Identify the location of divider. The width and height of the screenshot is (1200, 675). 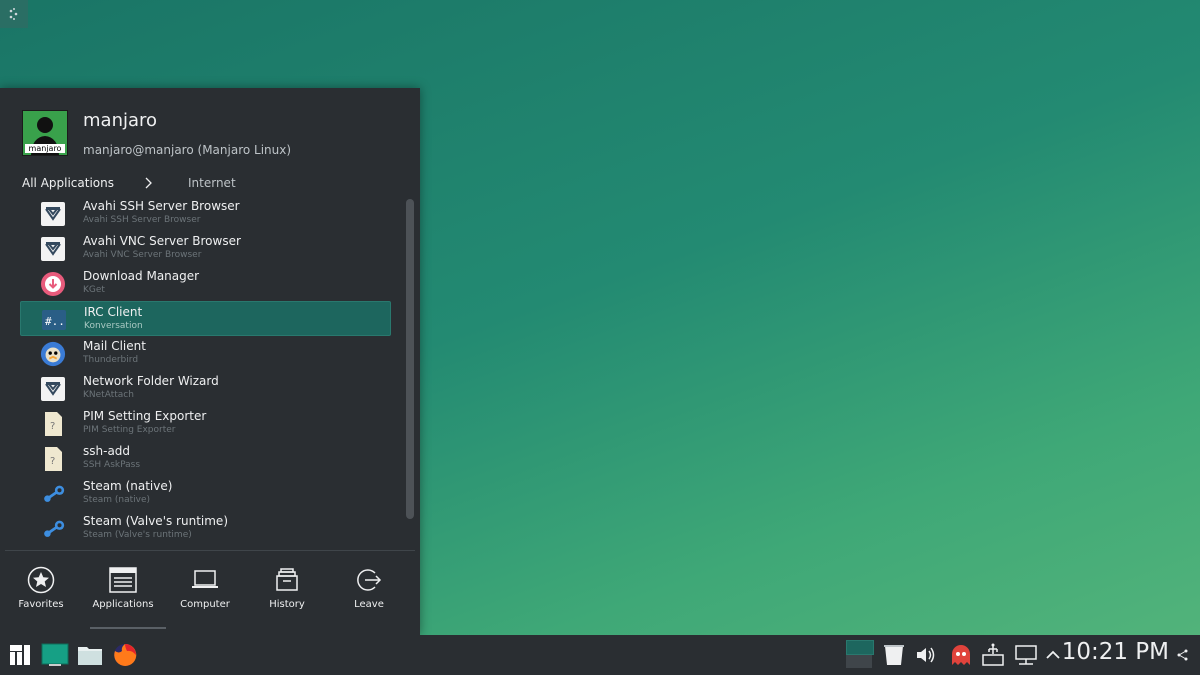
(210, 550).